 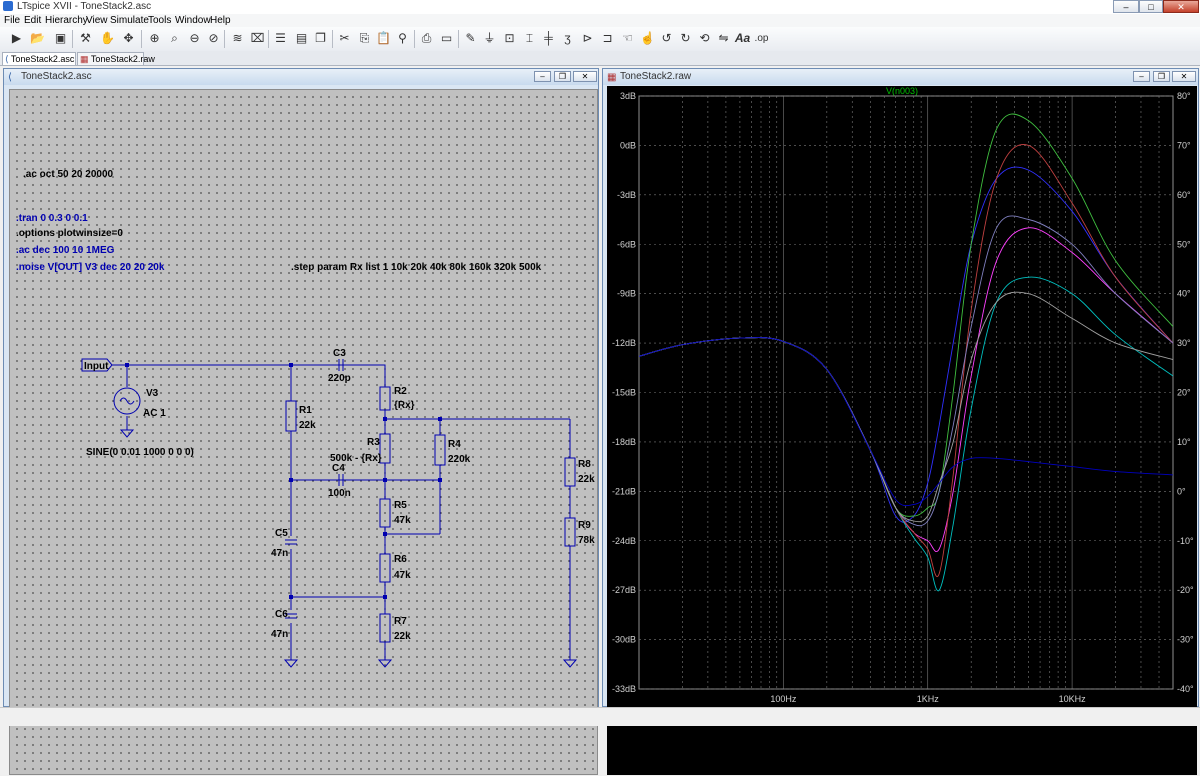 What do you see at coordinates (440, 450) in the screenshot?
I see `resistor-r4` at bounding box center [440, 450].